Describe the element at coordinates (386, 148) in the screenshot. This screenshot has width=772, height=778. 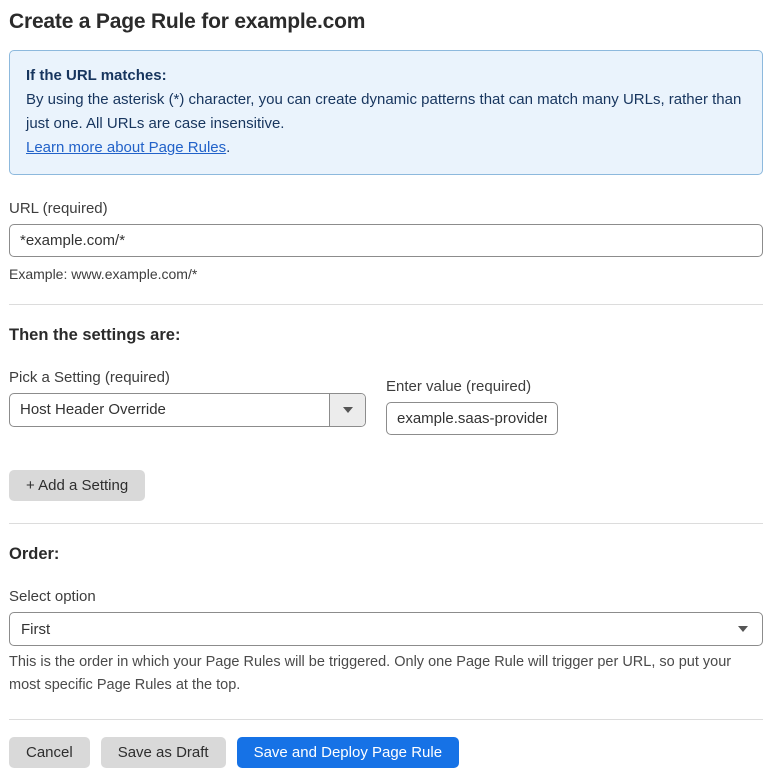
I see `info-box-link-line: Learn more about Page Rules.` at that location.